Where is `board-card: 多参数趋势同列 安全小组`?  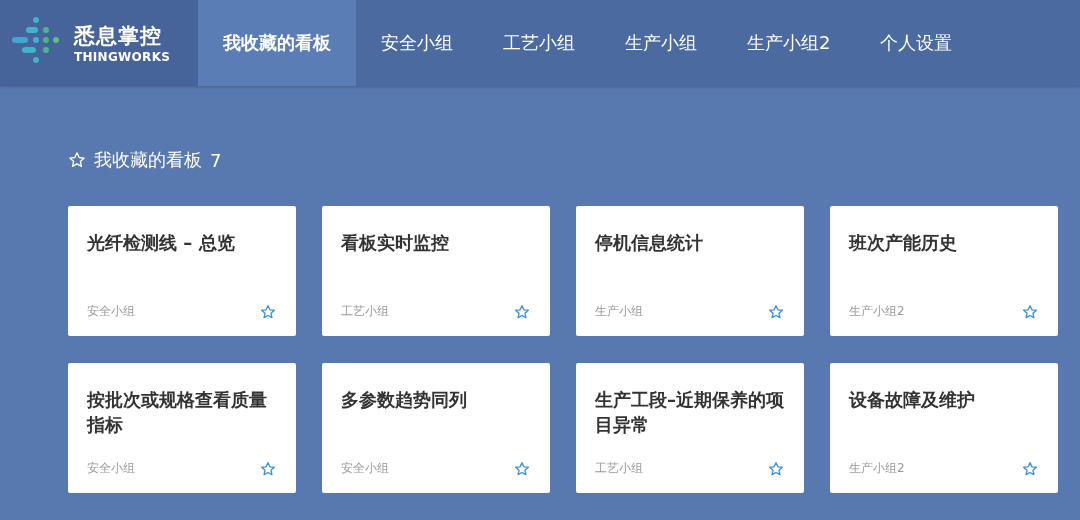 board-card: 多参数趋势同列 安全小组 is located at coordinates (436, 428).